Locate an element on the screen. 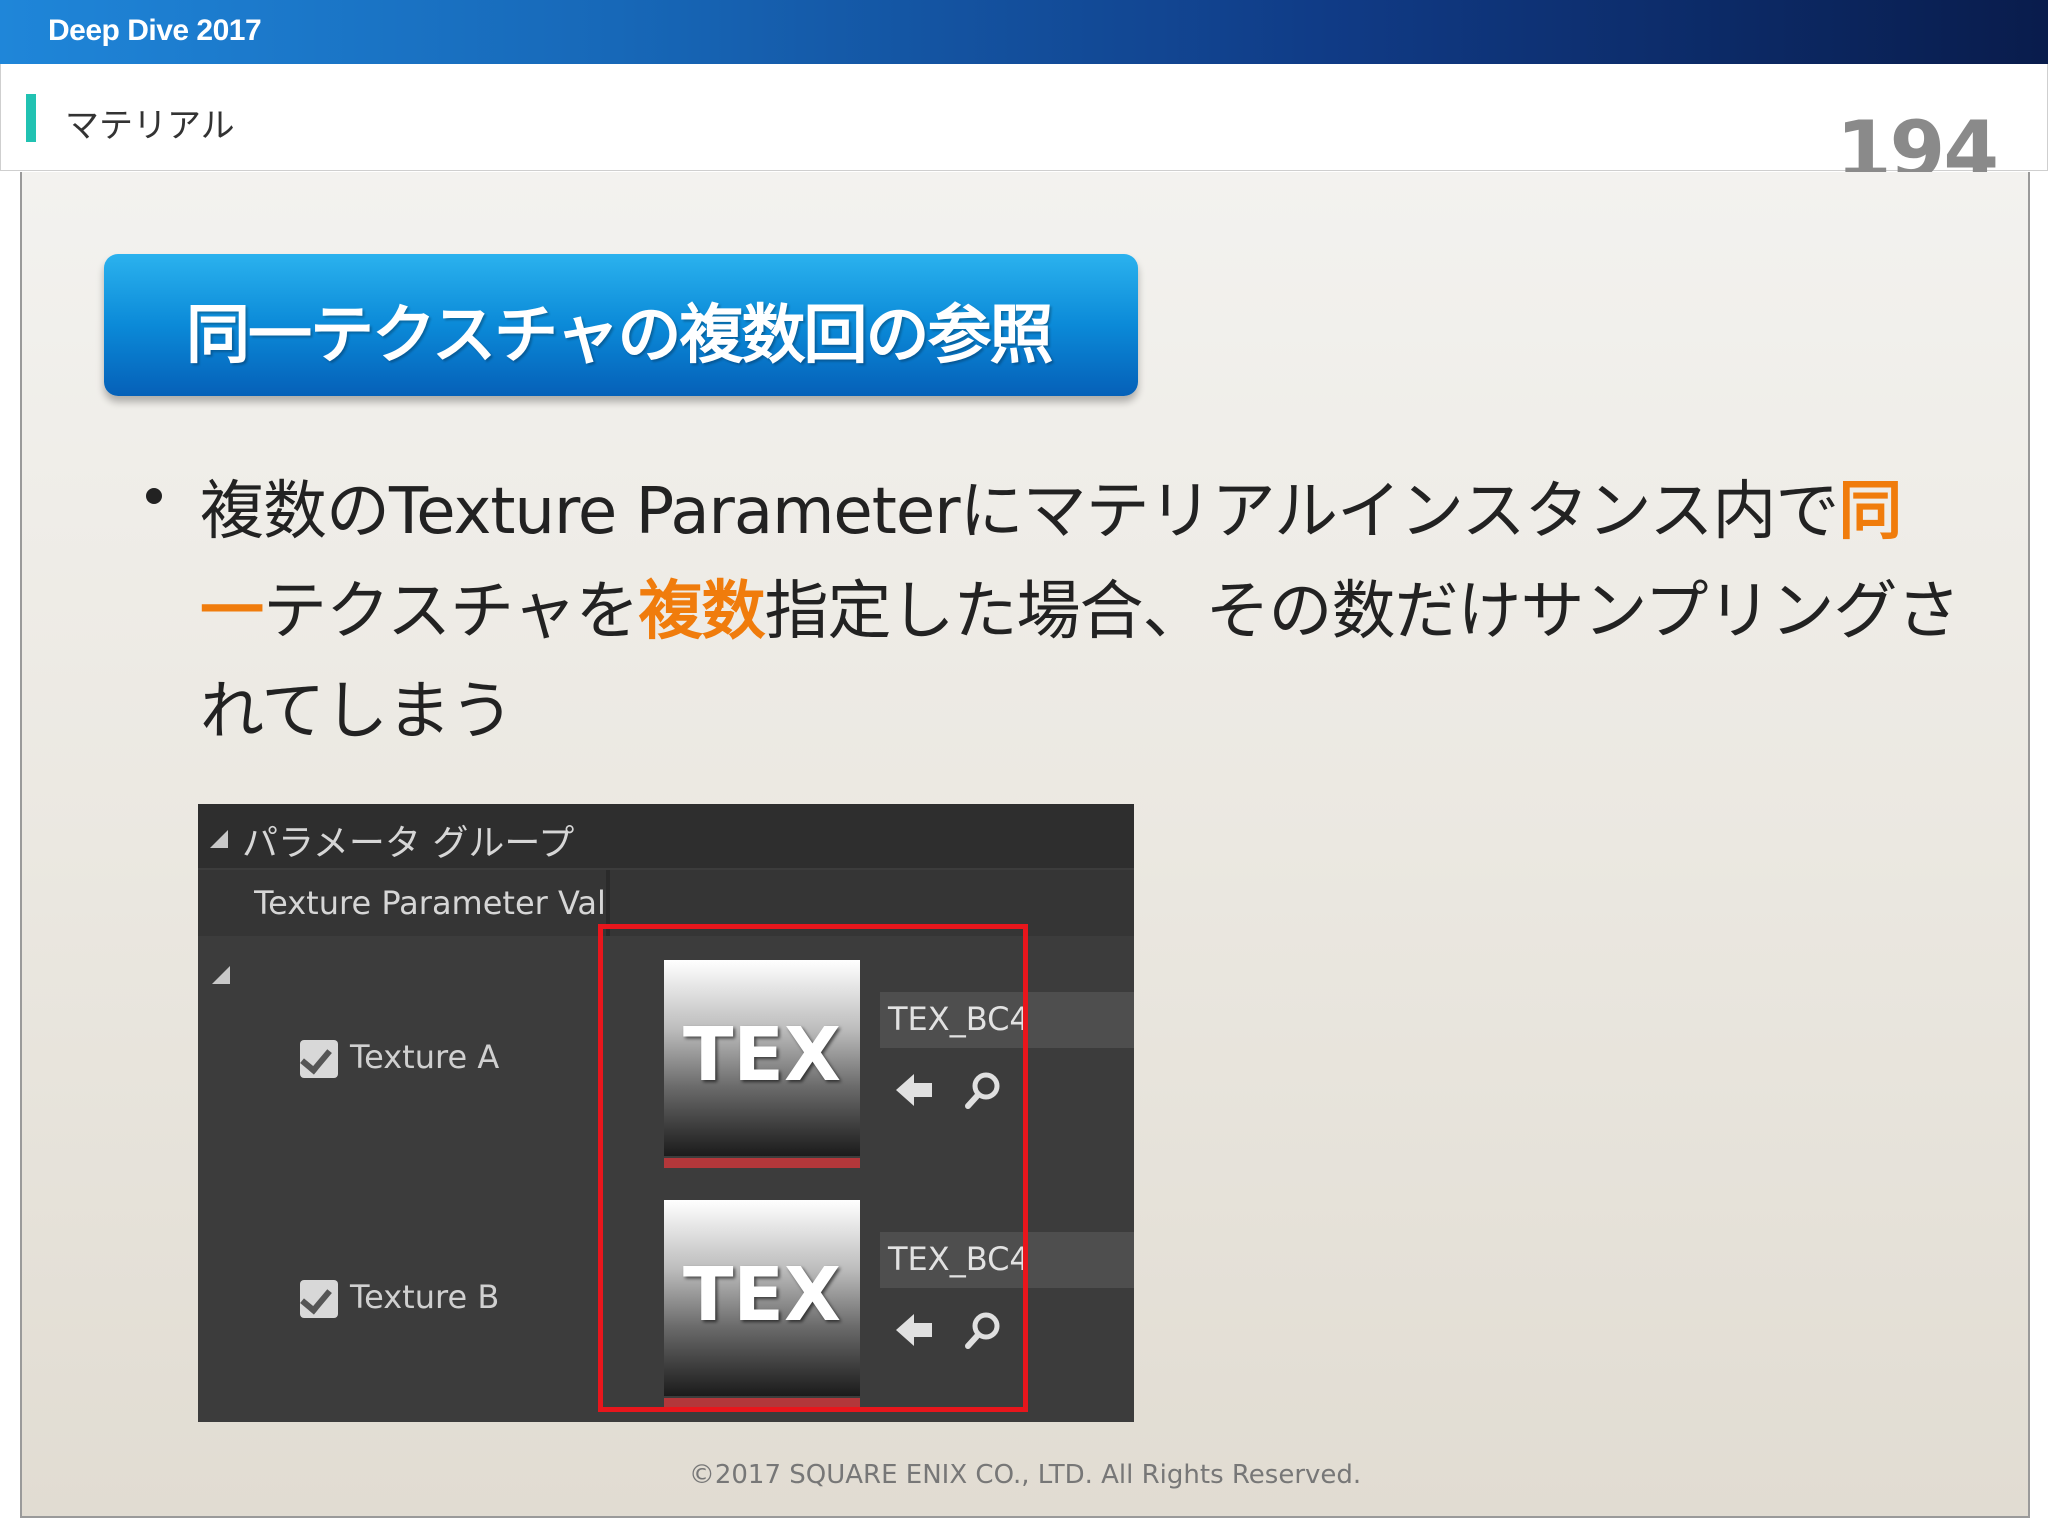 This screenshot has height=1536, width=2048. texture-b-checkbox-icon is located at coordinates (319, 1299).